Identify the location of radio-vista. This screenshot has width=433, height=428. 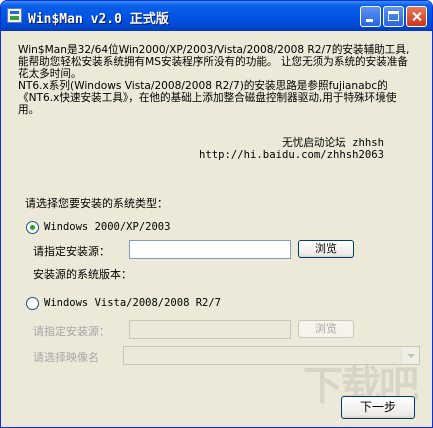
(32, 303).